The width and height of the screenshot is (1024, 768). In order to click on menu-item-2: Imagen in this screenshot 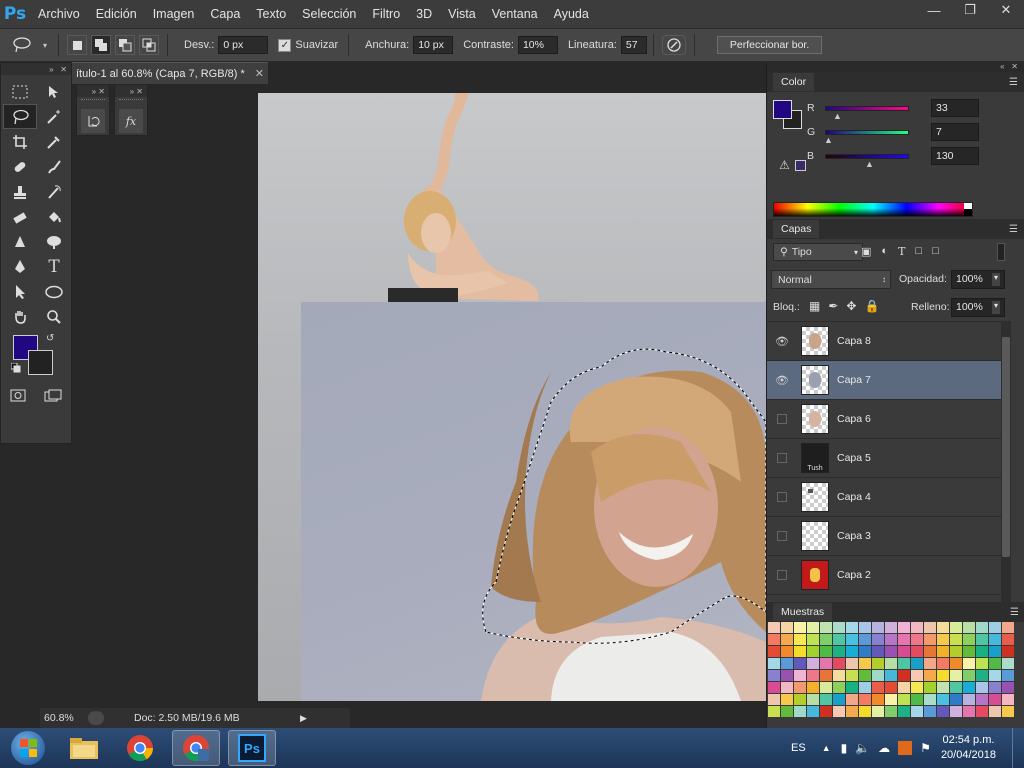, I will do `click(174, 14)`.